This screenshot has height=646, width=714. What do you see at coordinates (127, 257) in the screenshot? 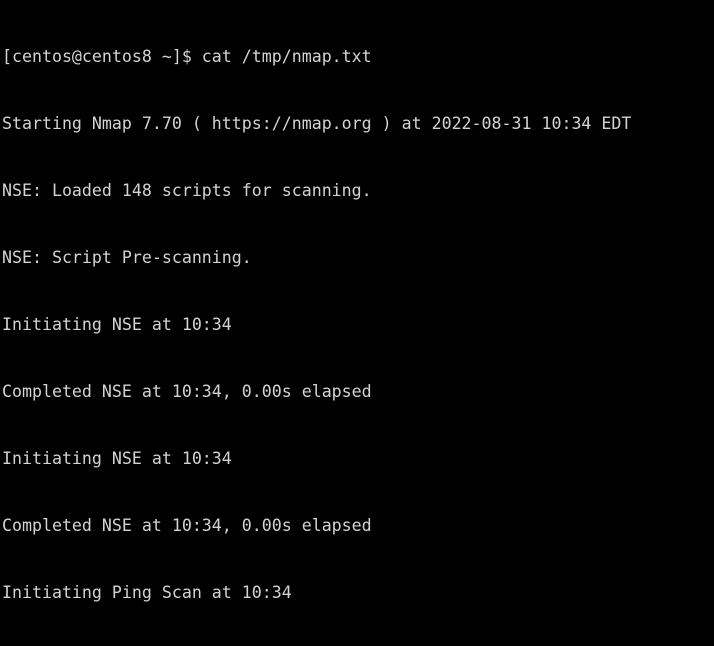
I see `terminal-line-nse-prescanning: NSE: Script Pre-scanning.` at bounding box center [127, 257].